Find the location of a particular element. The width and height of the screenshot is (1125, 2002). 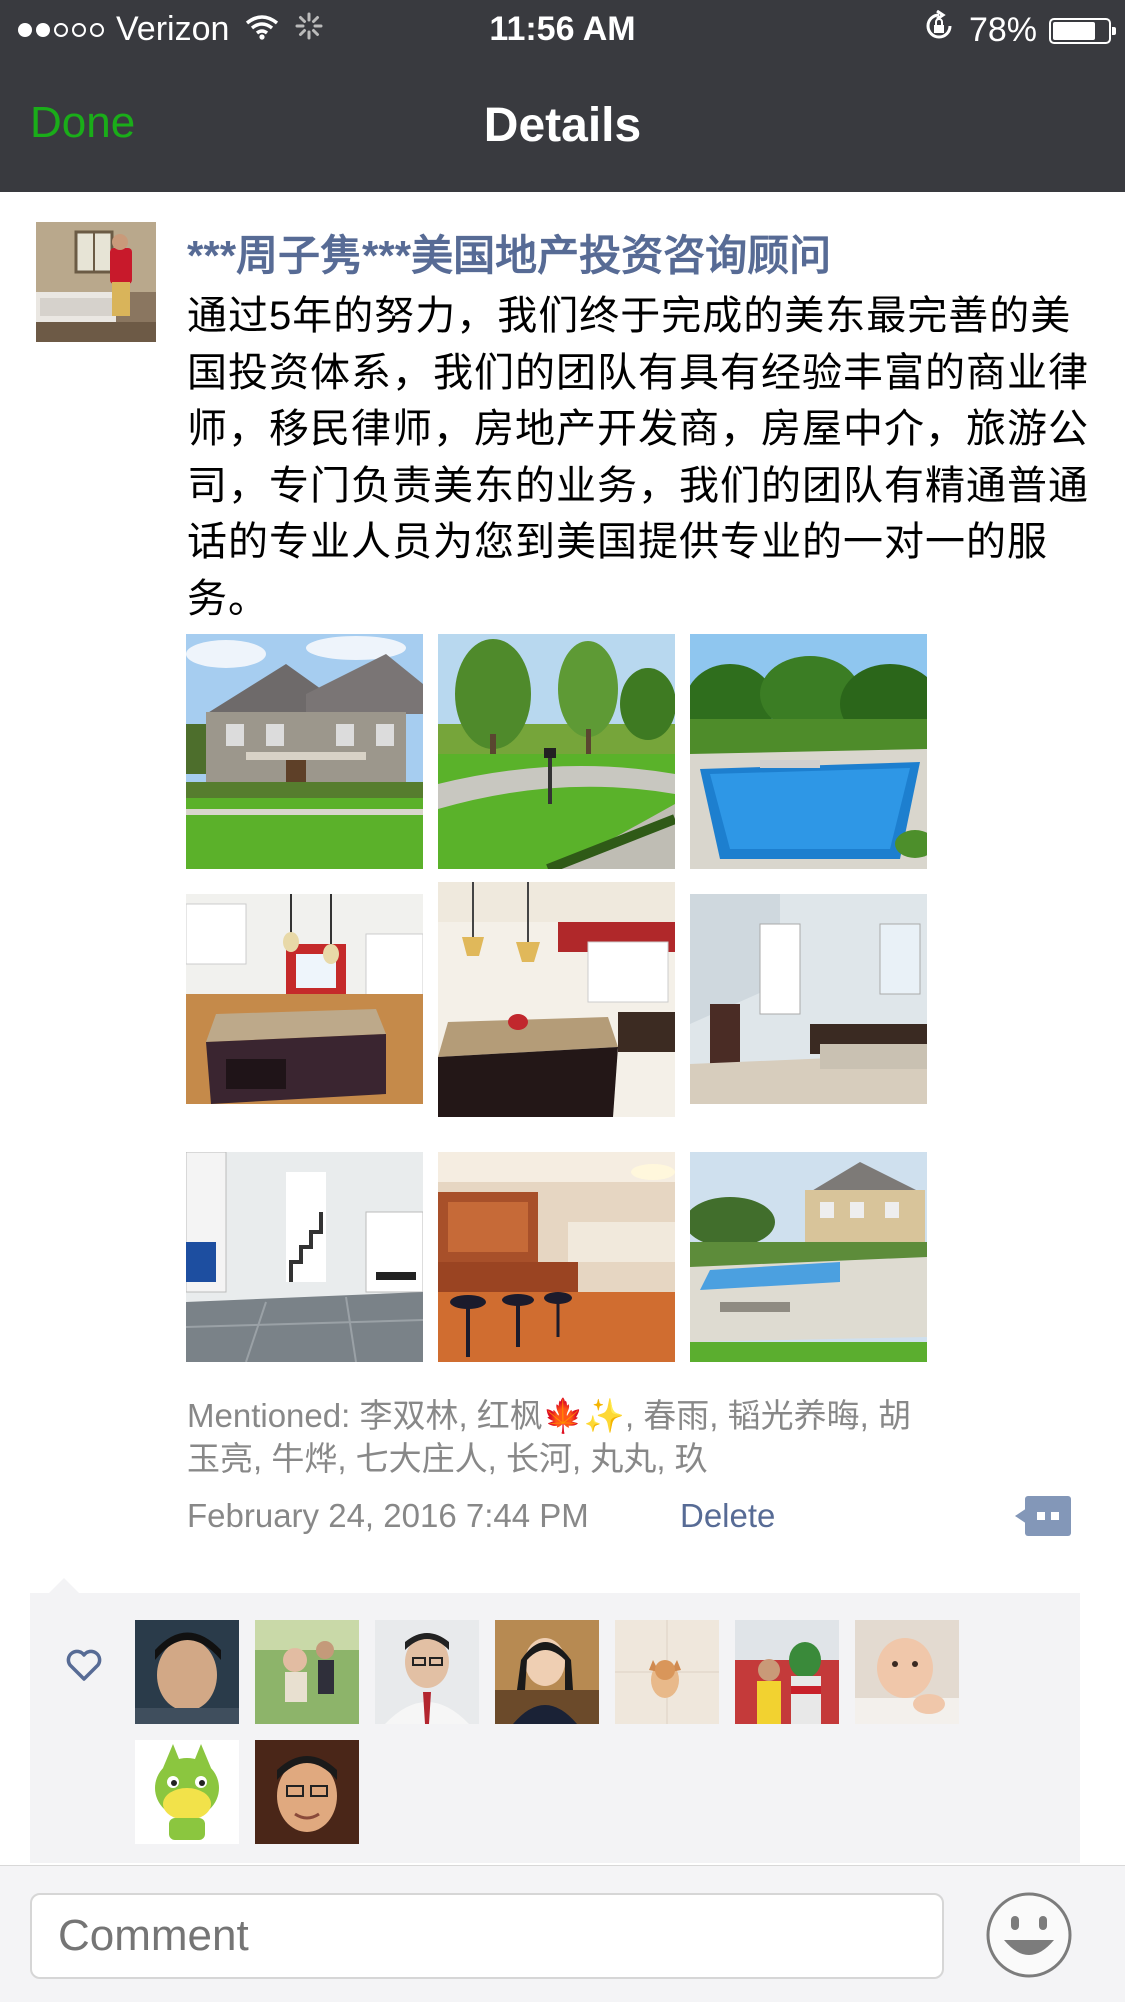

battery-icon is located at coordinates (1082, 30).